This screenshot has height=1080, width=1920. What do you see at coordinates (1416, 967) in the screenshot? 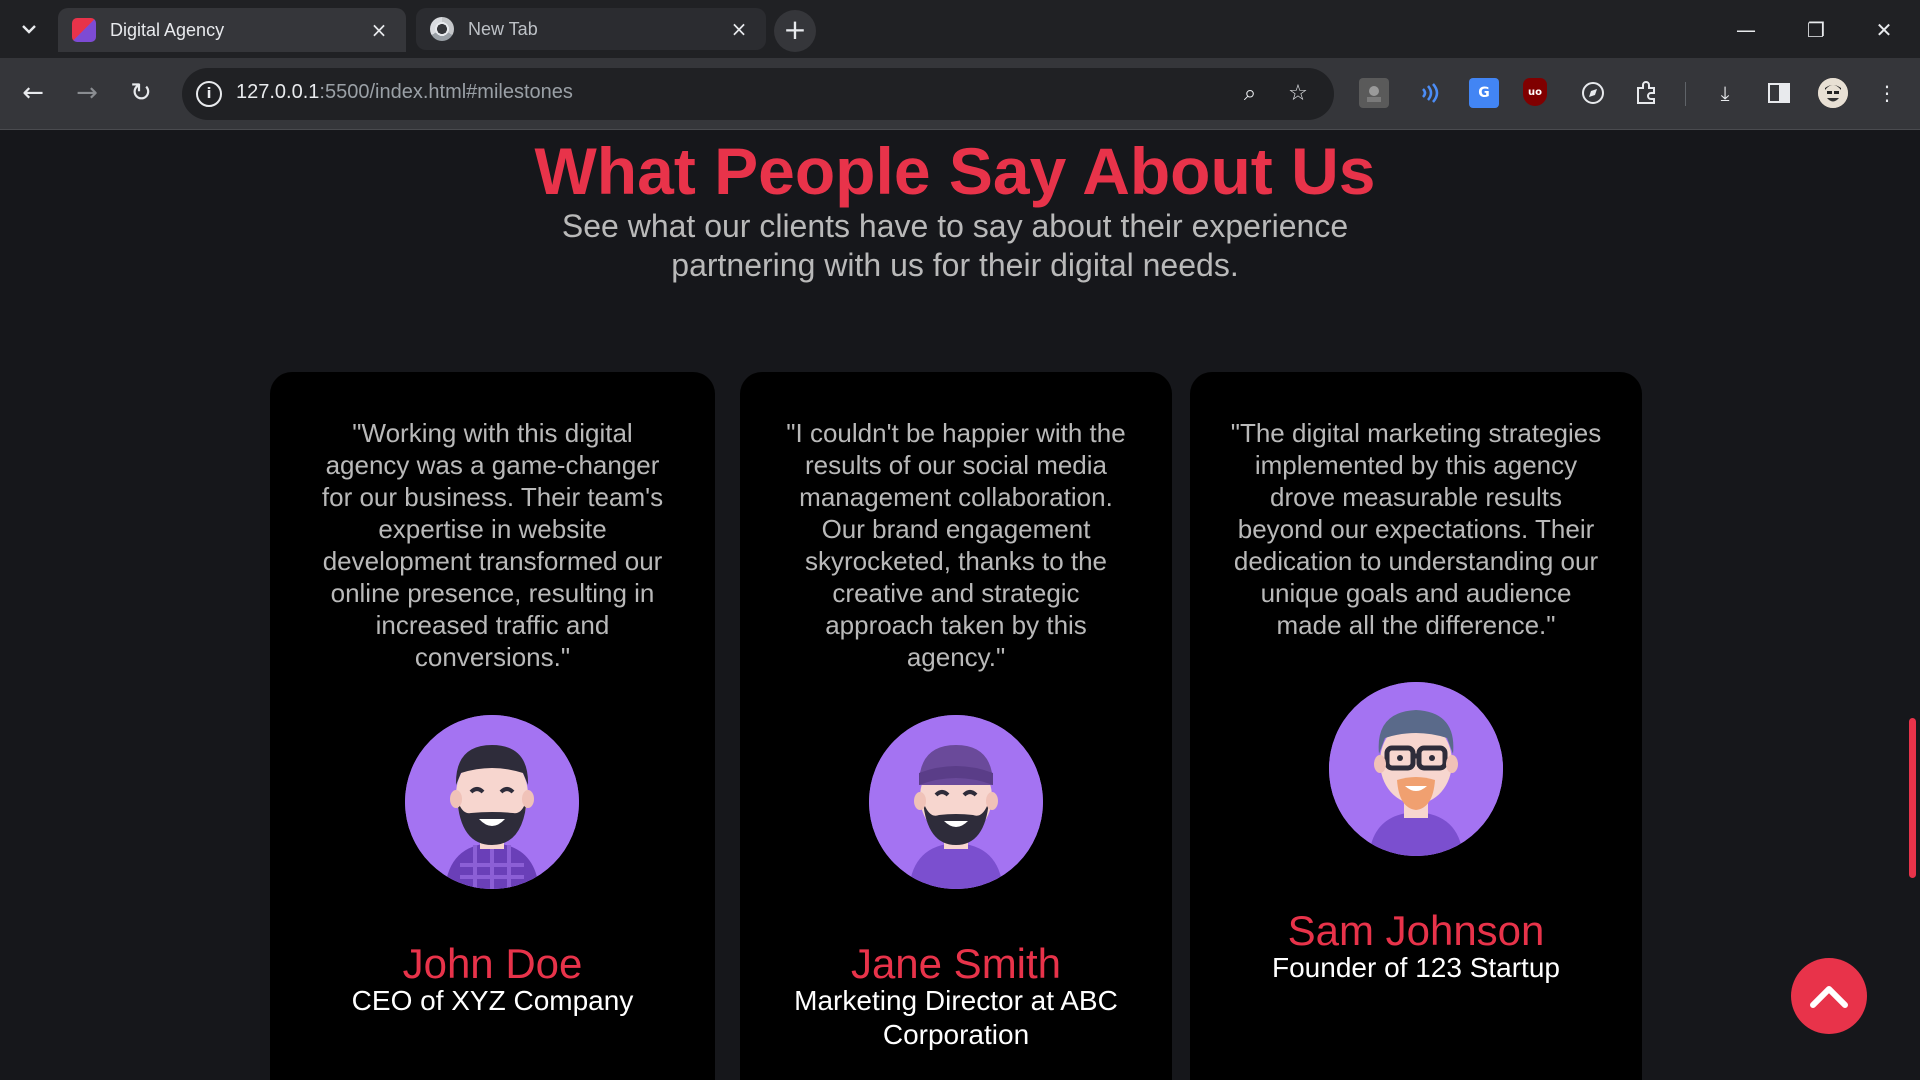
I see `person-role: Founder of 123 Startup` at bounding box center [1416, 967].